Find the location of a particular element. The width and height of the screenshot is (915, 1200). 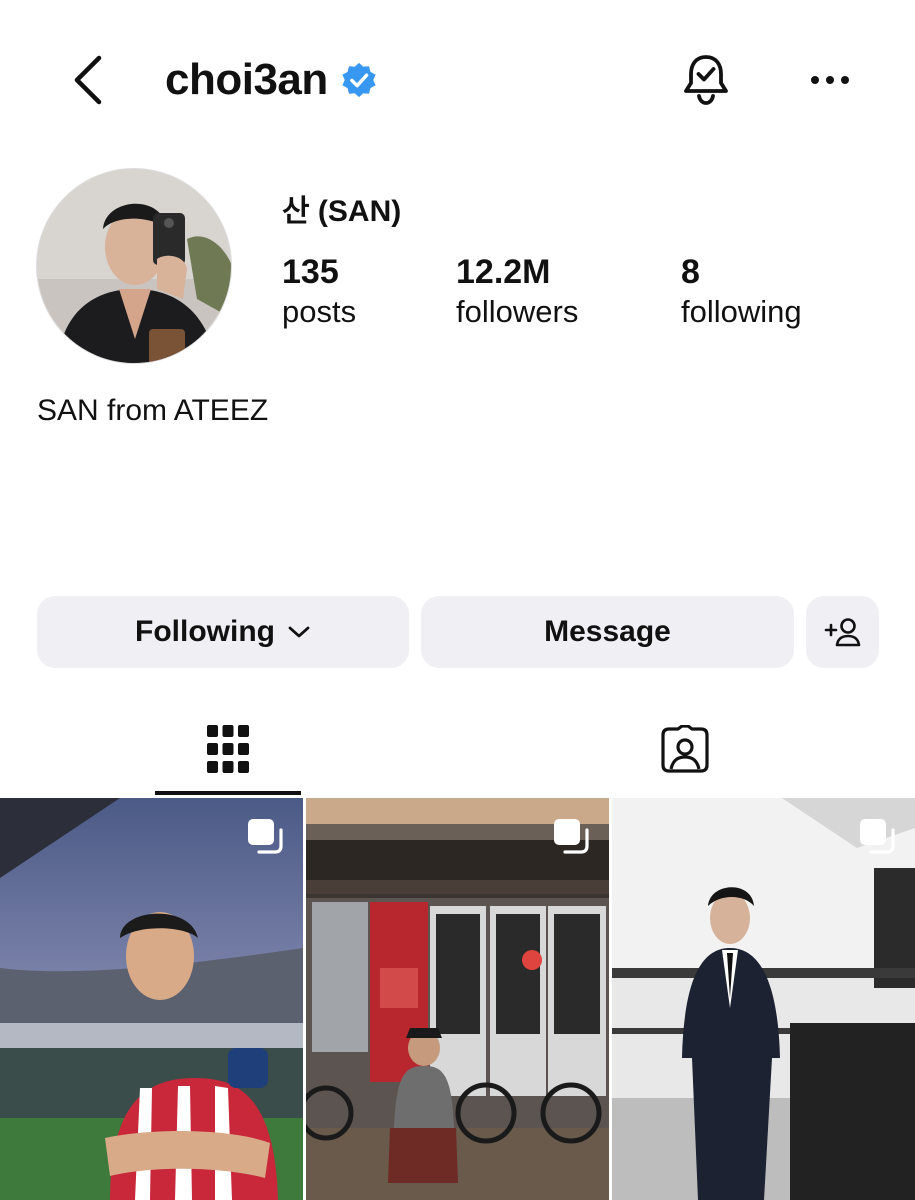

followers-count: 12.2M is located at coordinates (503, 272).